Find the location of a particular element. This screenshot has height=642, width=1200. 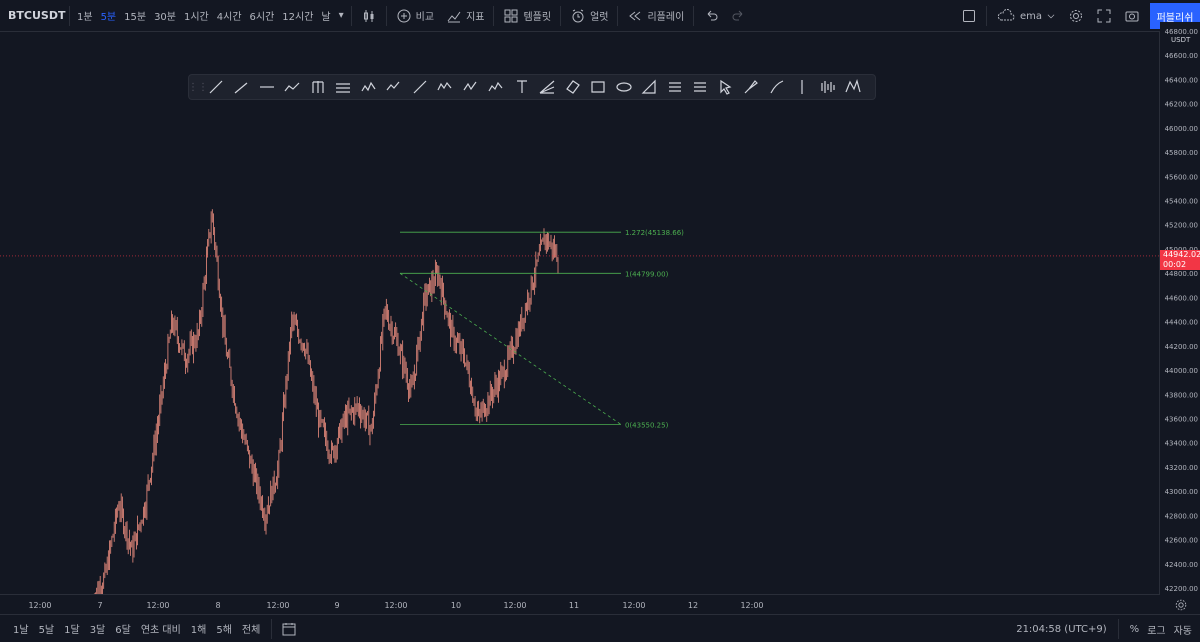

fib-level-label: 1.272(45138.66) is located at coordinates (654, 233).